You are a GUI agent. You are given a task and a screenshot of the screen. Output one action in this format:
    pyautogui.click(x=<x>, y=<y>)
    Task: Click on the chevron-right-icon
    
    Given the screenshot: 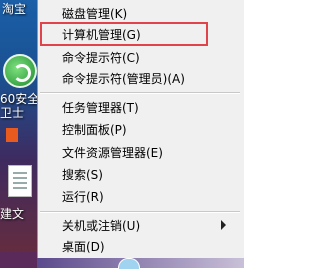 What is the action you would take?
    pyautogui.click(x=223, y=225)
    